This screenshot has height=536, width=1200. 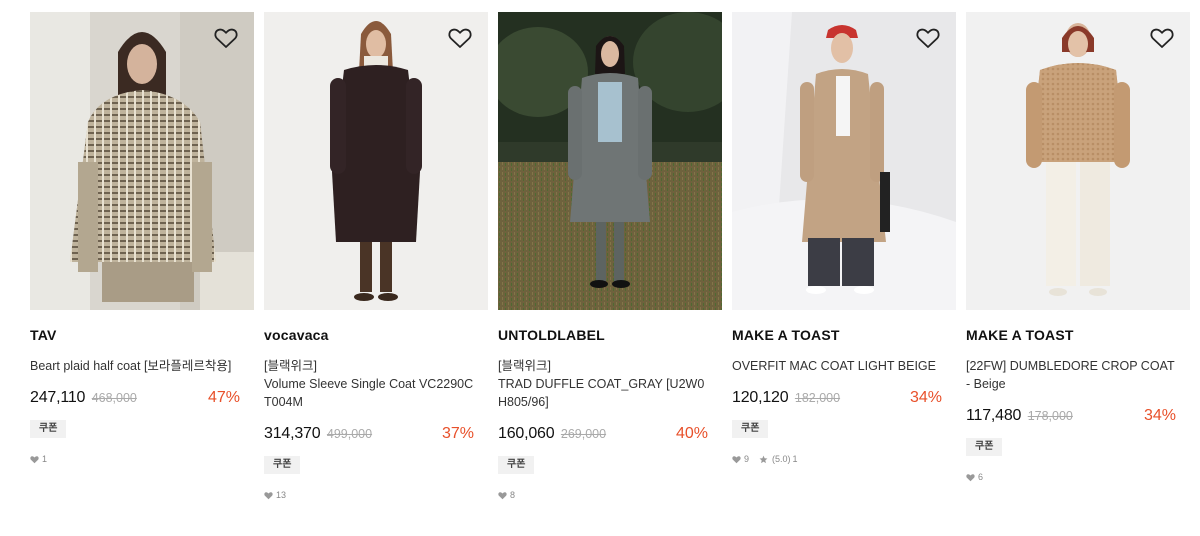 I want to click on product-stats: 9 (5.0) 1, so click(x=844, y=459).